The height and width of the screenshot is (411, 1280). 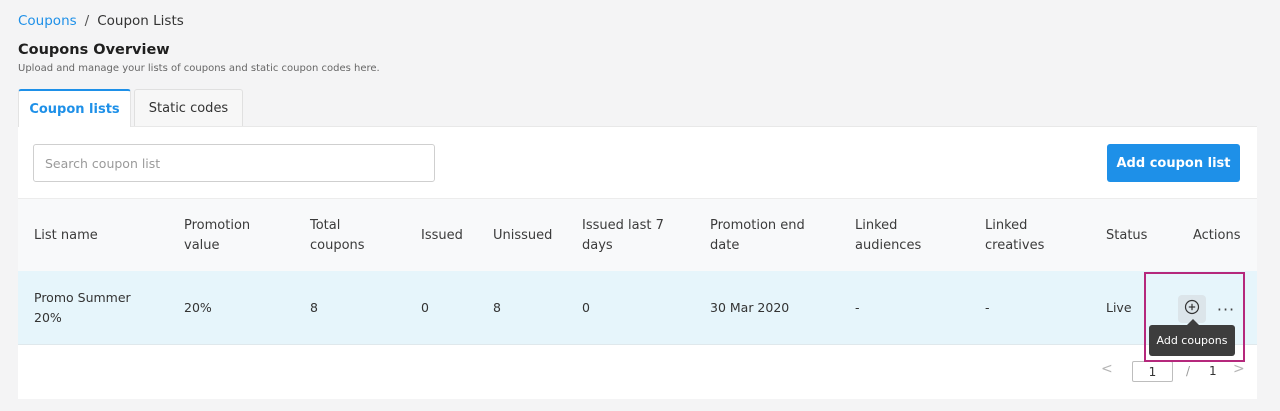 I want to click on cell-list-name: Promo Summer 20%, so click(x=94, y=307).